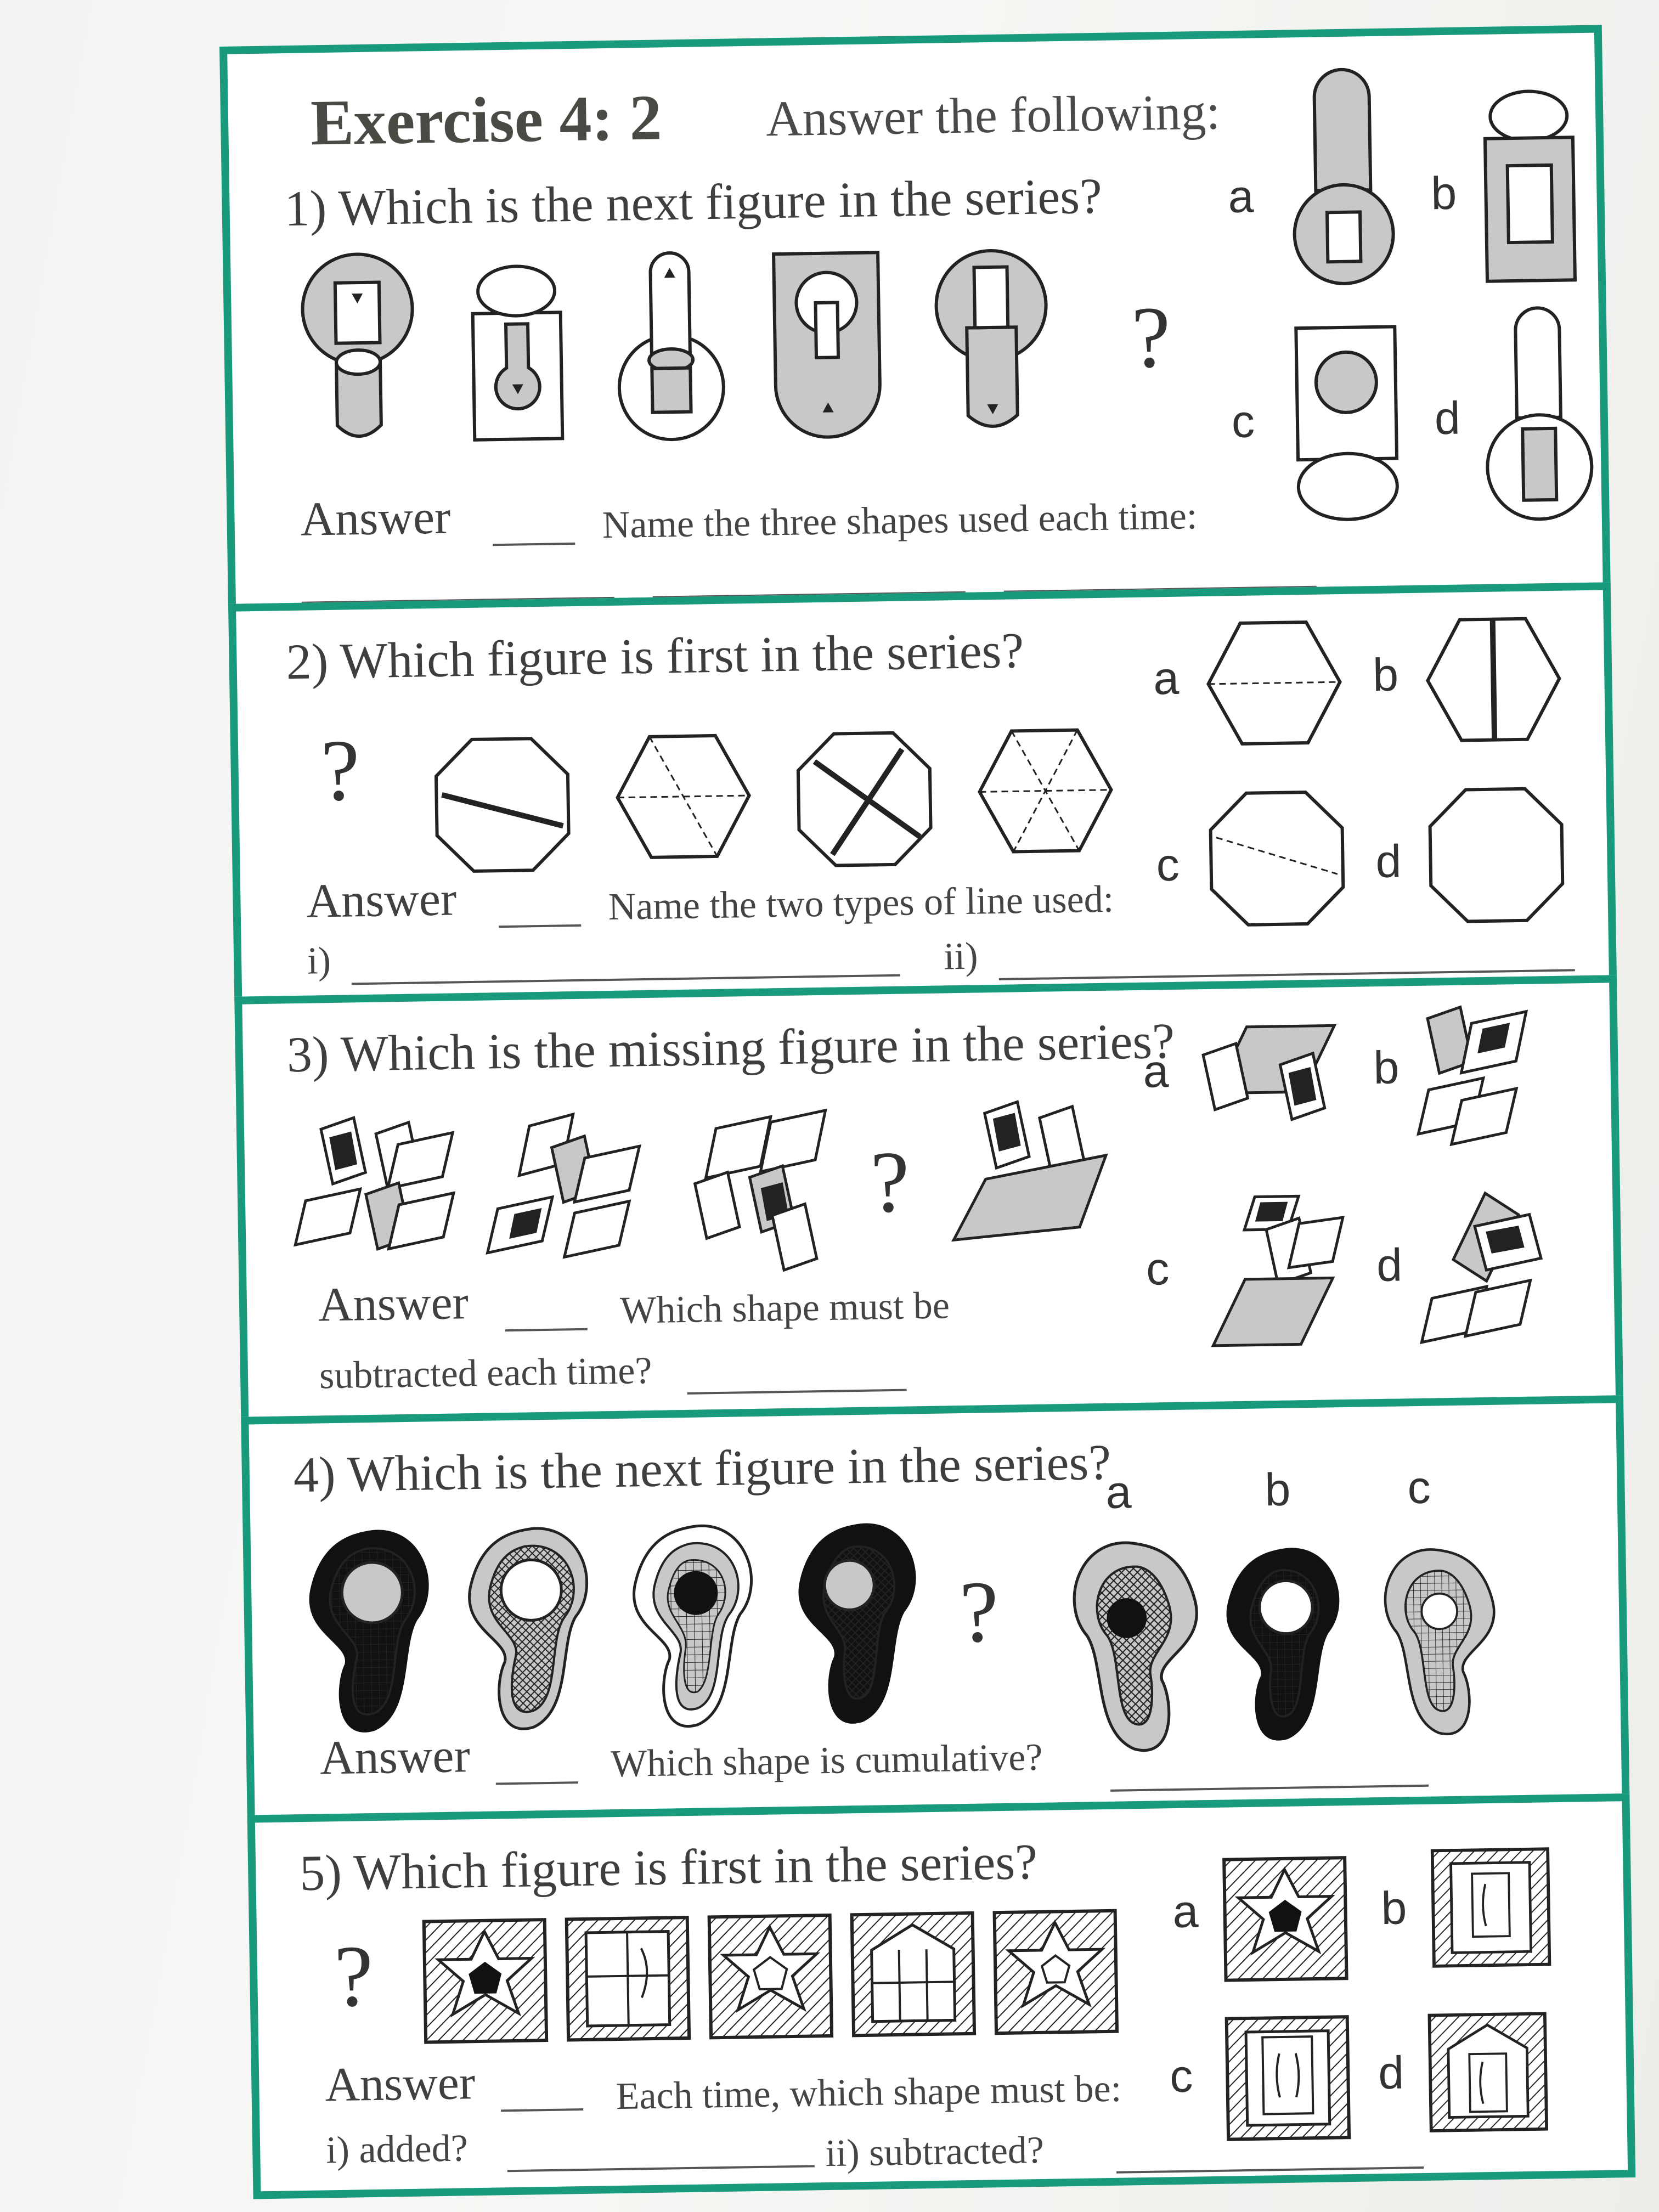 Image resolution: width=1659 pixels, height=2212 pixels. What do you see at coordinates (1286, 1919) in the screenshot?
I see `q5-option-a` at bounding box center [1286, 1919].